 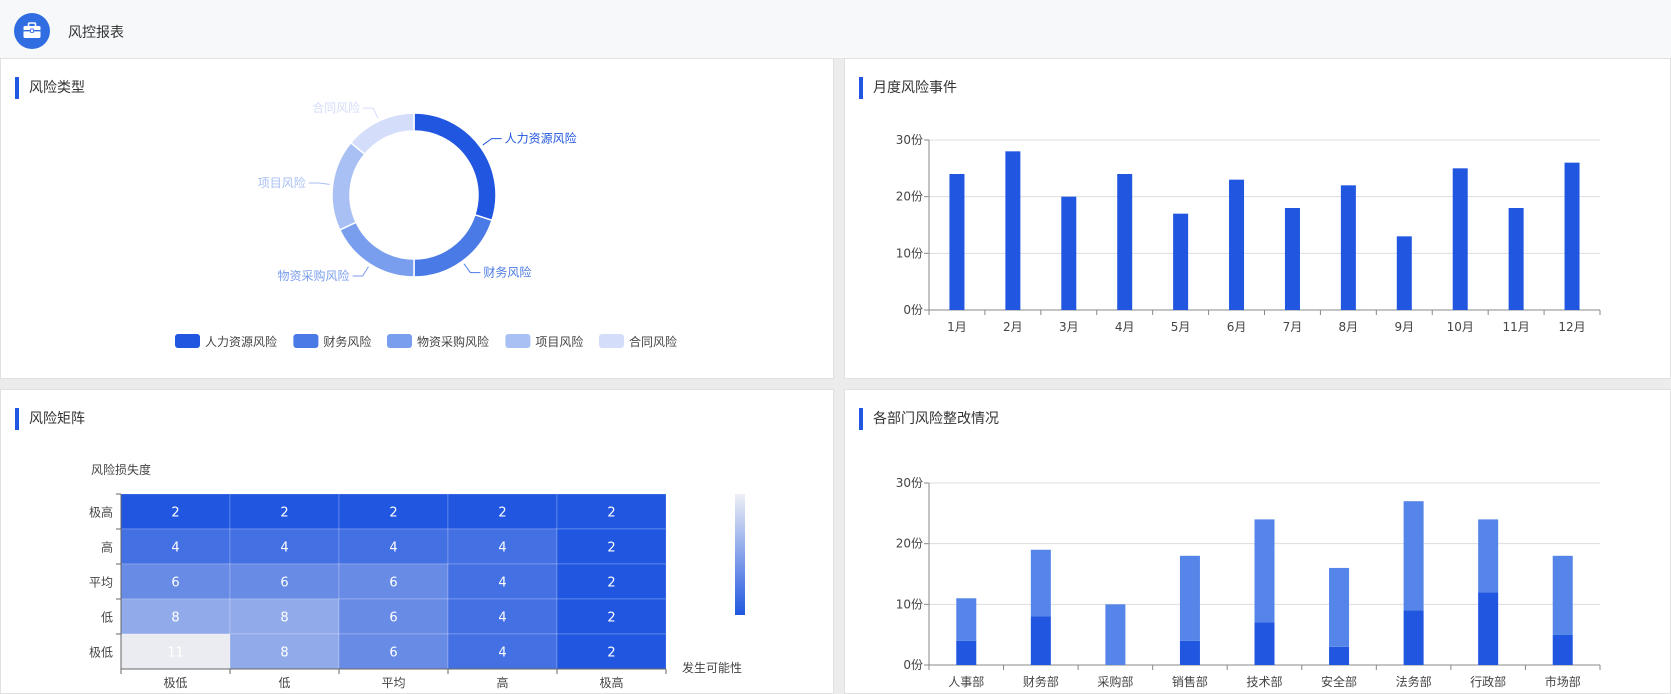 I want to click on monthly-events-chart: 0份 10份 20份 30份 1月 2月 3月 4月 5月 6月 7月 8月 9月 10月 11月 12月, so click(x=1248, y=233).